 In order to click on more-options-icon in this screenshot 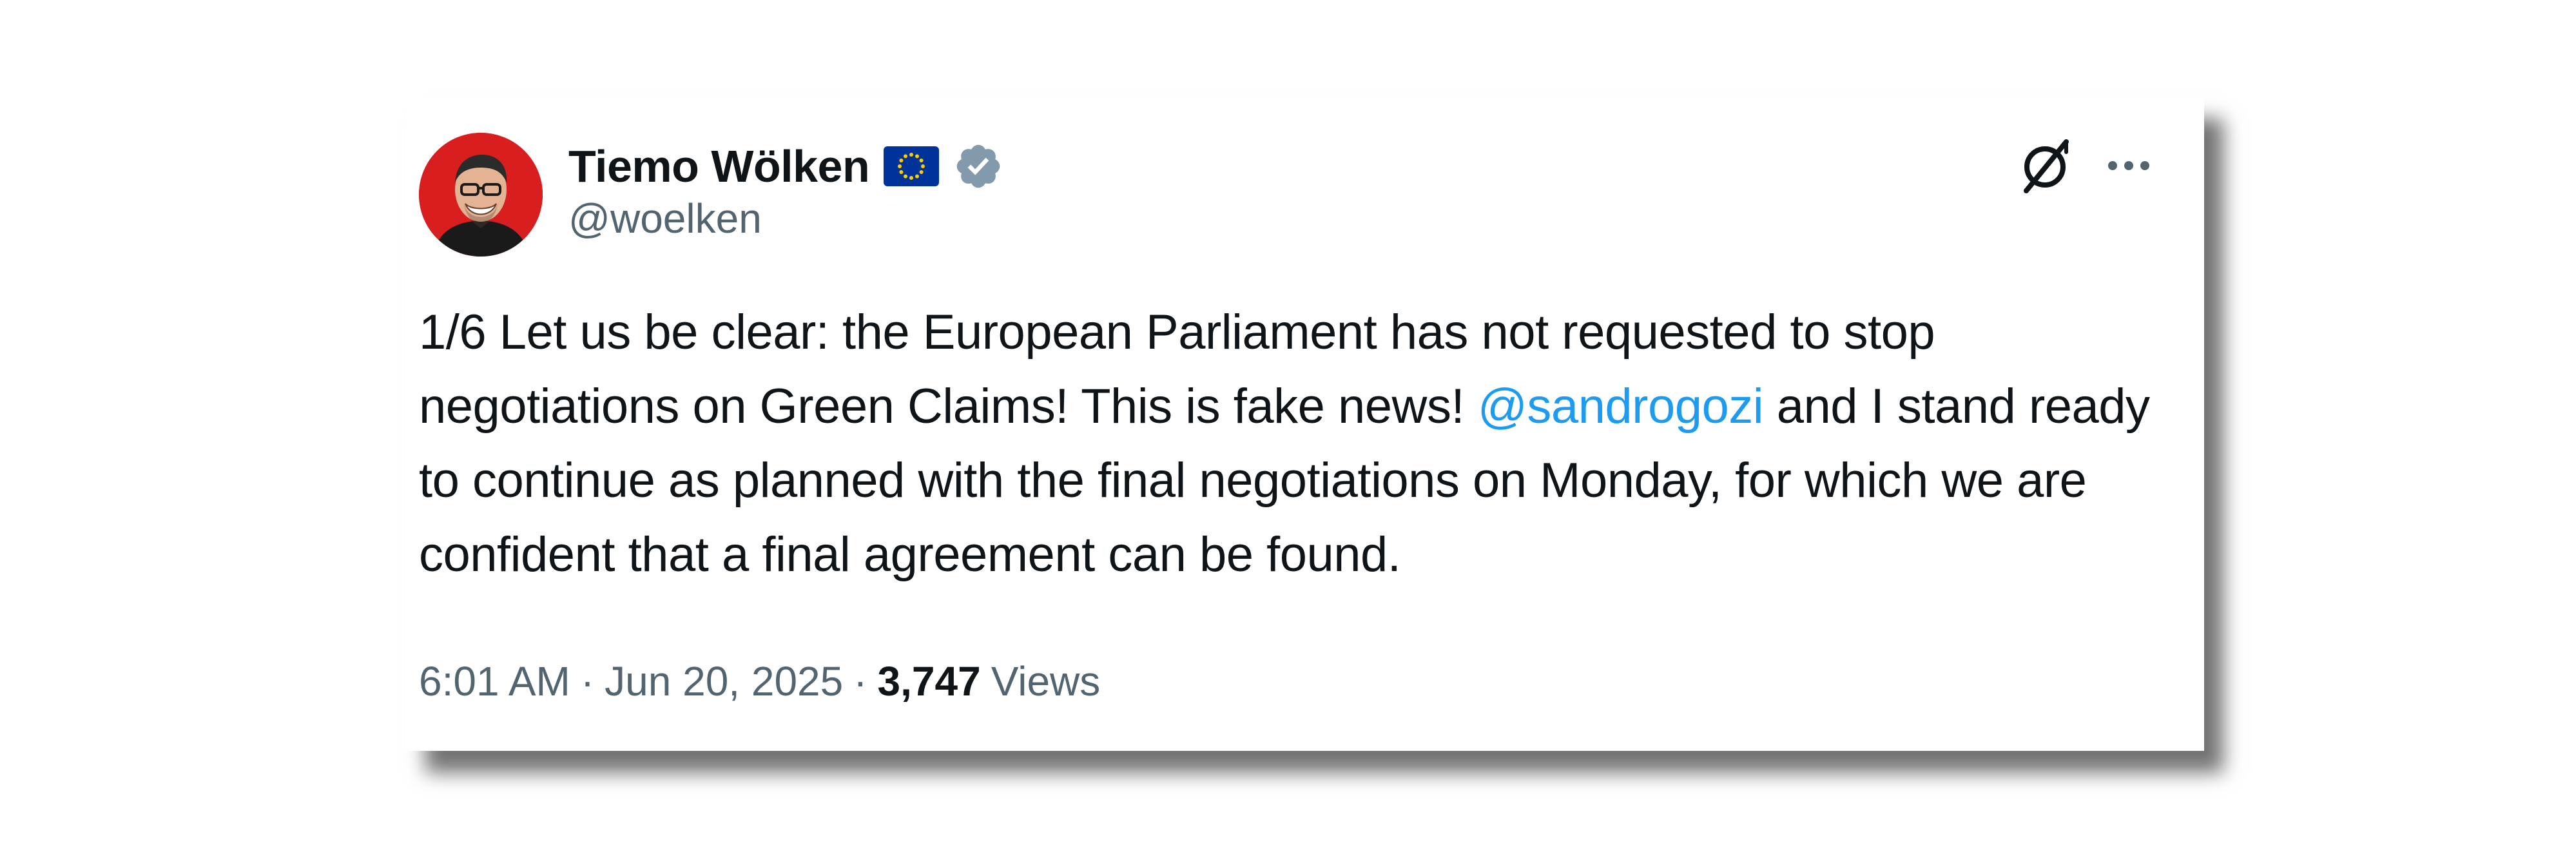, I will do `click(2129, 165)`.